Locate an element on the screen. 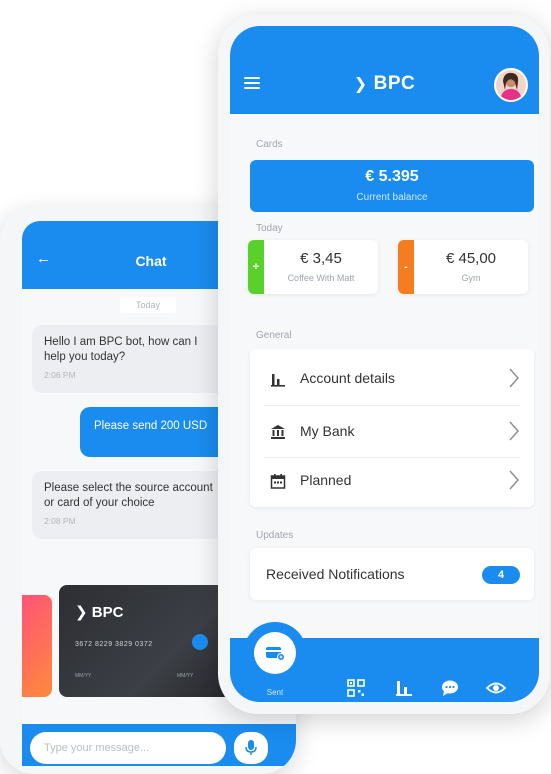 The width and height of the screenshot is (551, 774). avatar is located at coordinates (511, 85).